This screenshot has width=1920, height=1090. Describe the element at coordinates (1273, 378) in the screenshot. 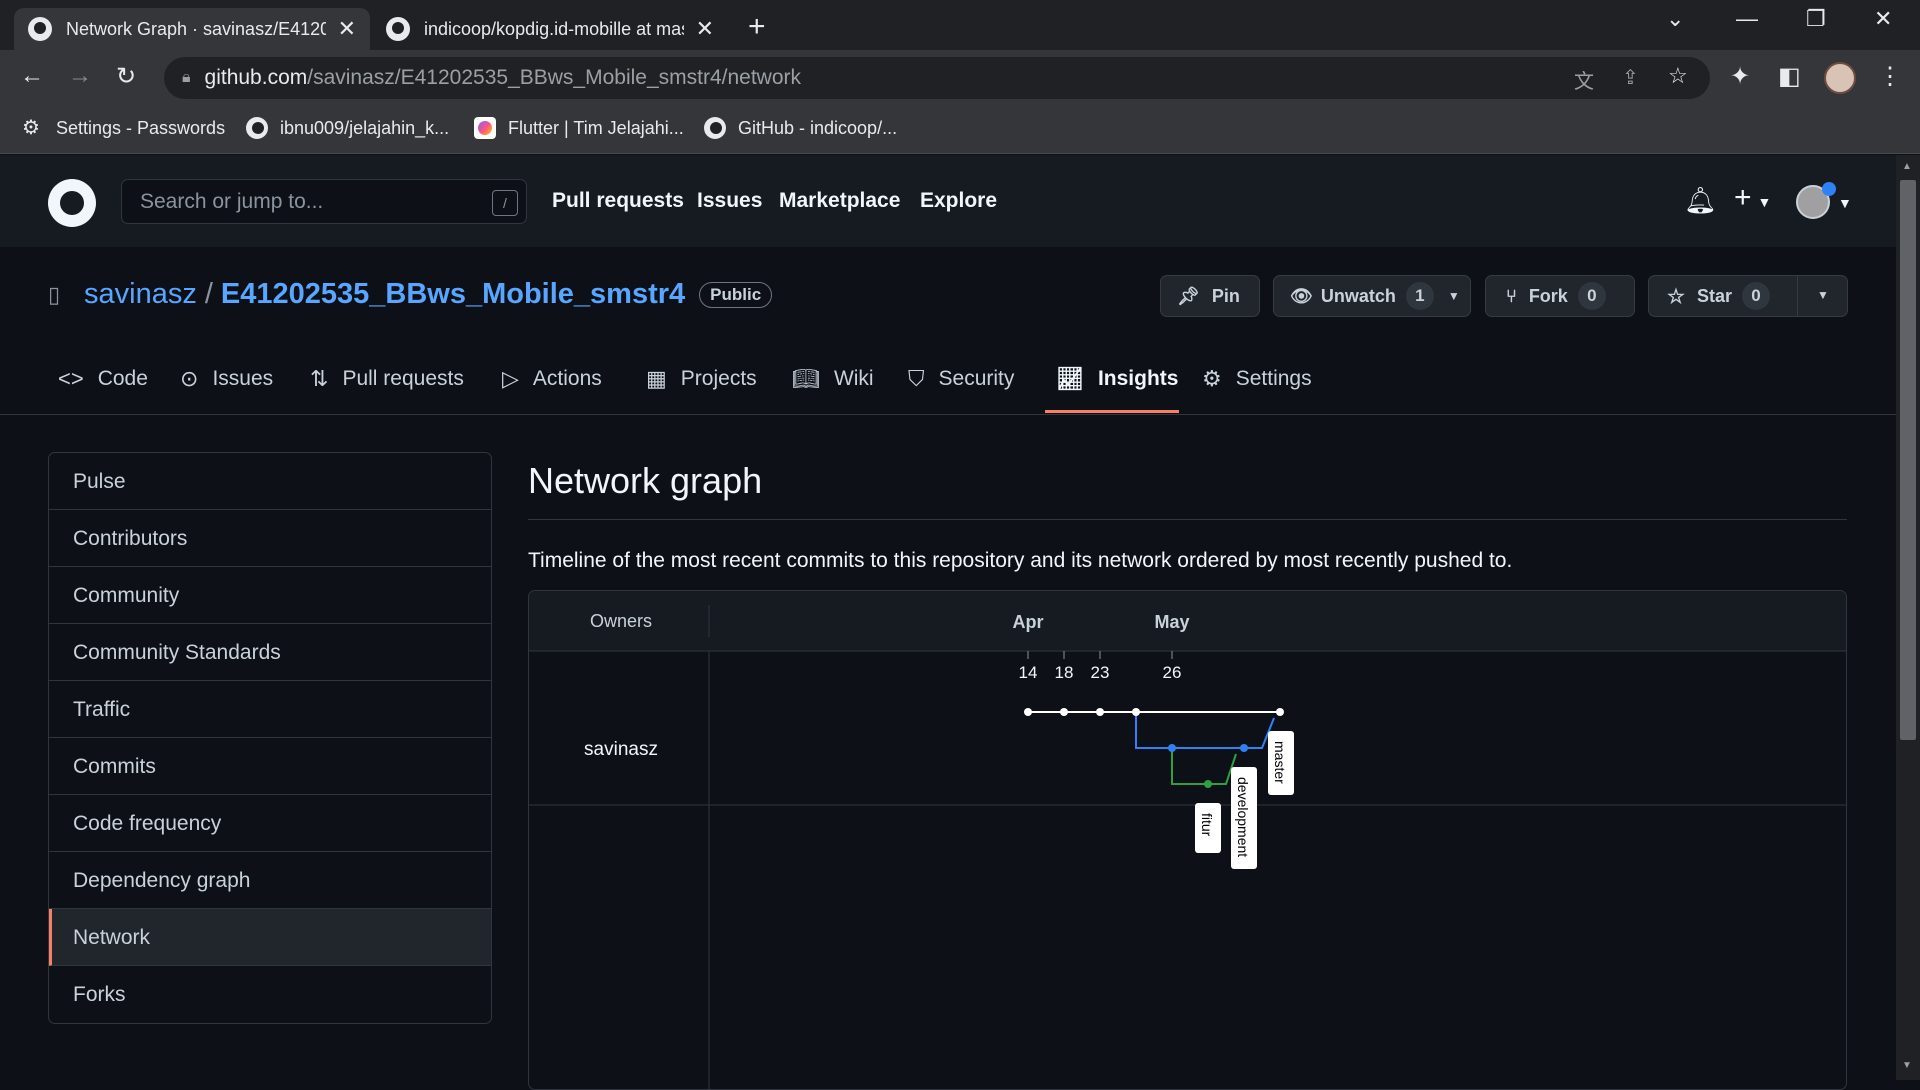

I see `tab-label: Settings` at that location.